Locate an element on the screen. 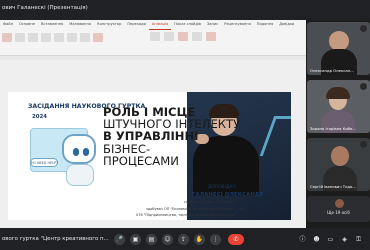  font-icon is located at coordinates (46, 37).